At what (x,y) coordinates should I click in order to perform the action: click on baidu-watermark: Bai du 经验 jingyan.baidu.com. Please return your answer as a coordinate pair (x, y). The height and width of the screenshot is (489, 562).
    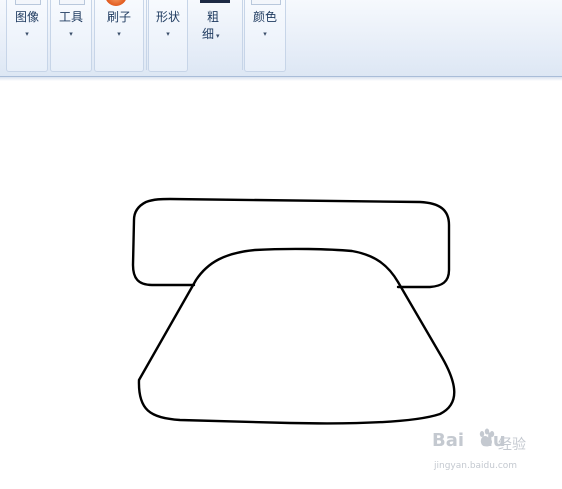
    Looking at the image, I should click on (487, 450).